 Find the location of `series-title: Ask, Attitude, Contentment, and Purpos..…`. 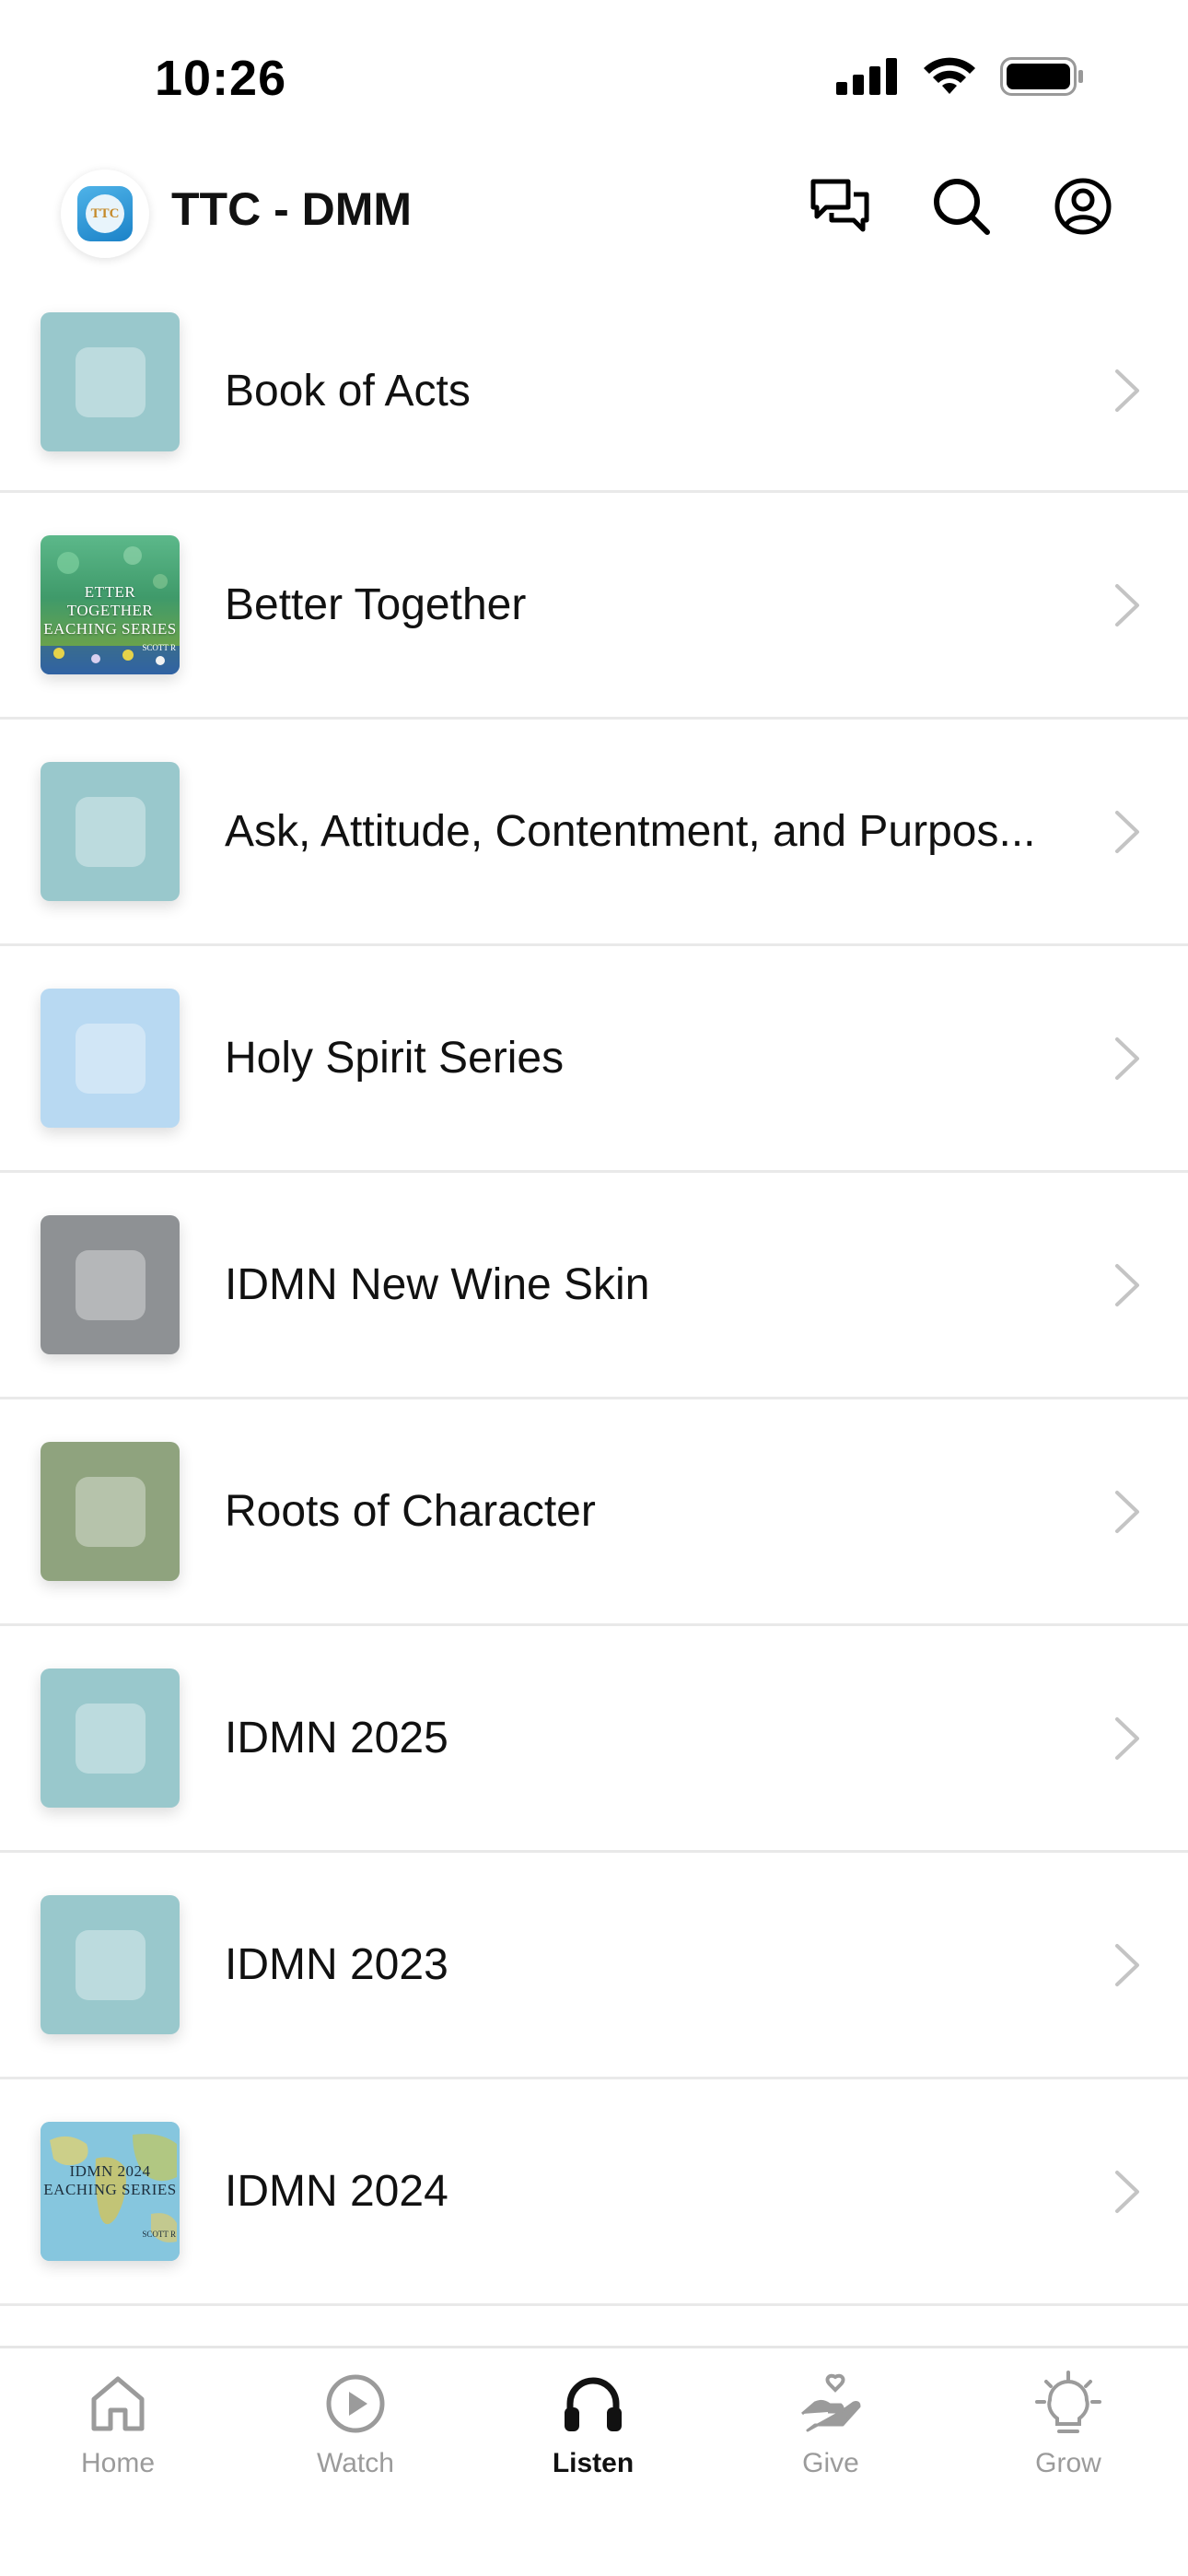

series-title: Ask, Attitude, Contentment, and Purpos..… is located at coordinates (630, 831).